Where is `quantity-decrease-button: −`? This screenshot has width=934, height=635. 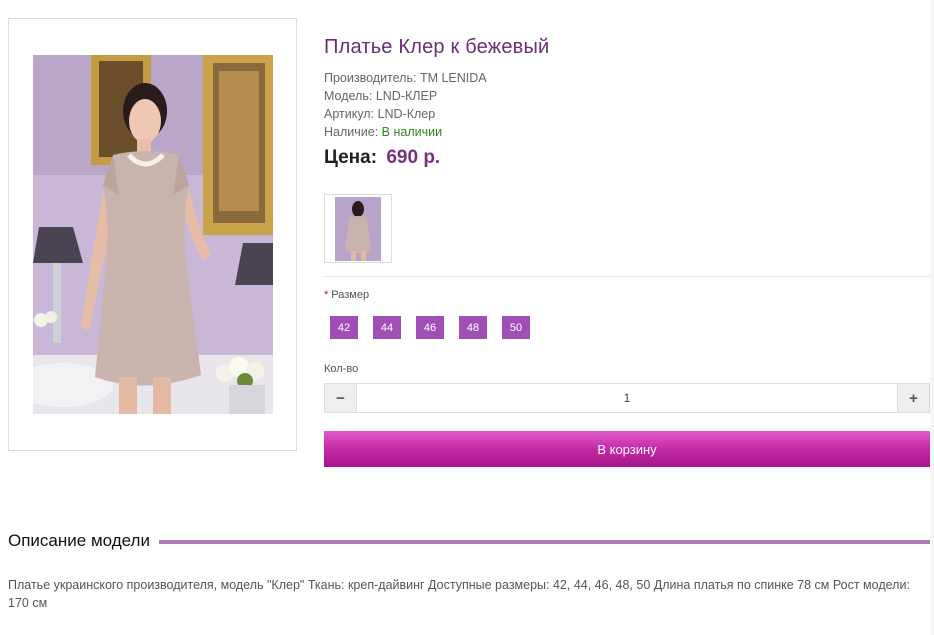
quantity-decrease-button: − is located at coordinates (341, 398).